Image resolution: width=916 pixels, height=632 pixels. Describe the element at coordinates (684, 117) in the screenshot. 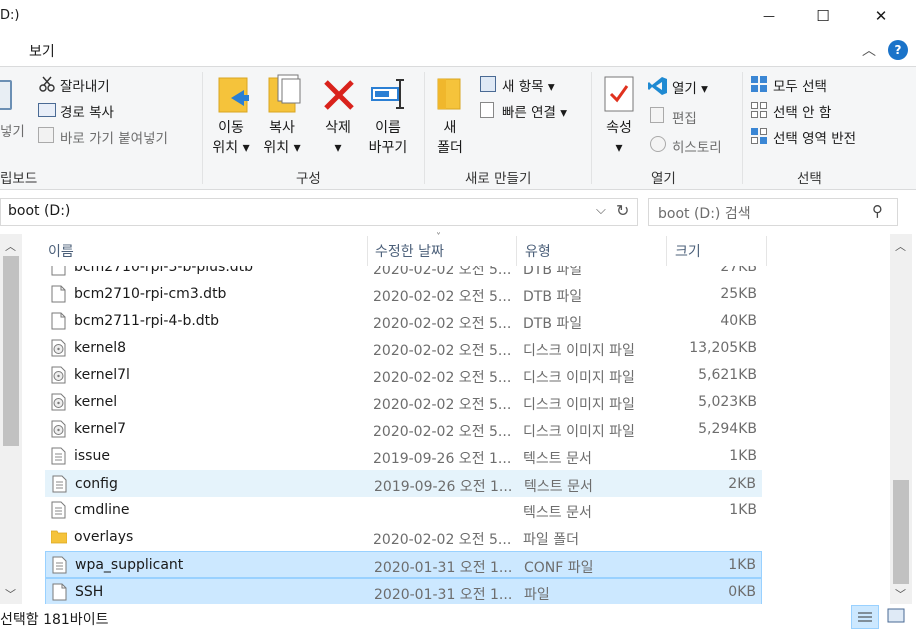

I see `edit-button: 편집` at that location.